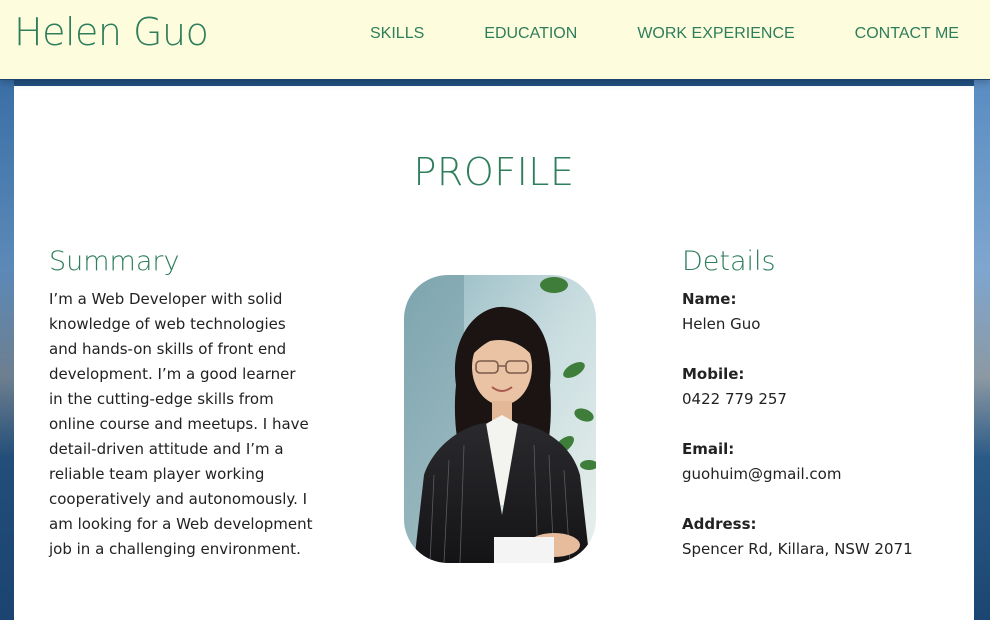 Image resolution: width=990 pixels, height=620 pixels. I want to click on detail-mobile-value: 0422 779 257, so click(734, 399).